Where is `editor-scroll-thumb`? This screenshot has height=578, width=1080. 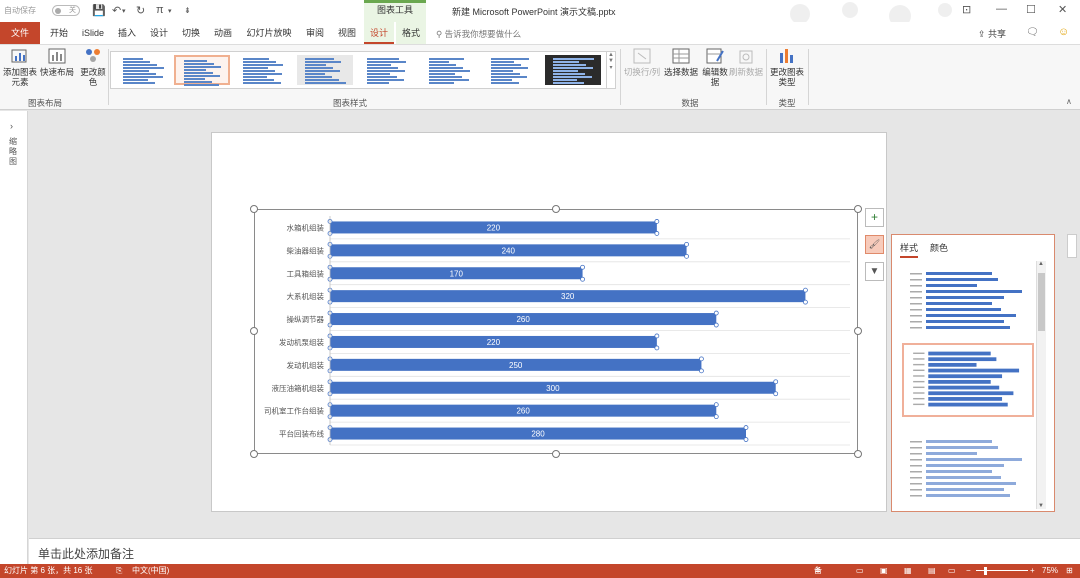
editor-scroll-thumb is located at coordinates (1072, 246).